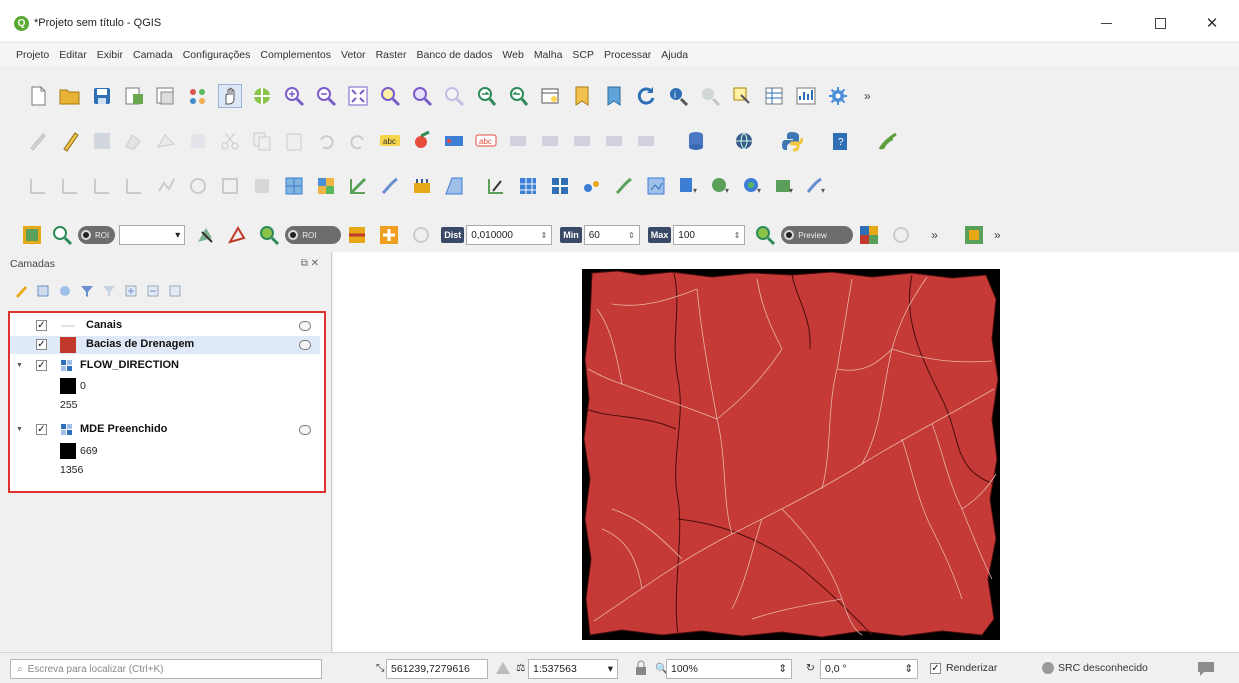 The width and height of the screenshot is (1239, 683). I want to click on pan-map-icon, so click(230, 96).